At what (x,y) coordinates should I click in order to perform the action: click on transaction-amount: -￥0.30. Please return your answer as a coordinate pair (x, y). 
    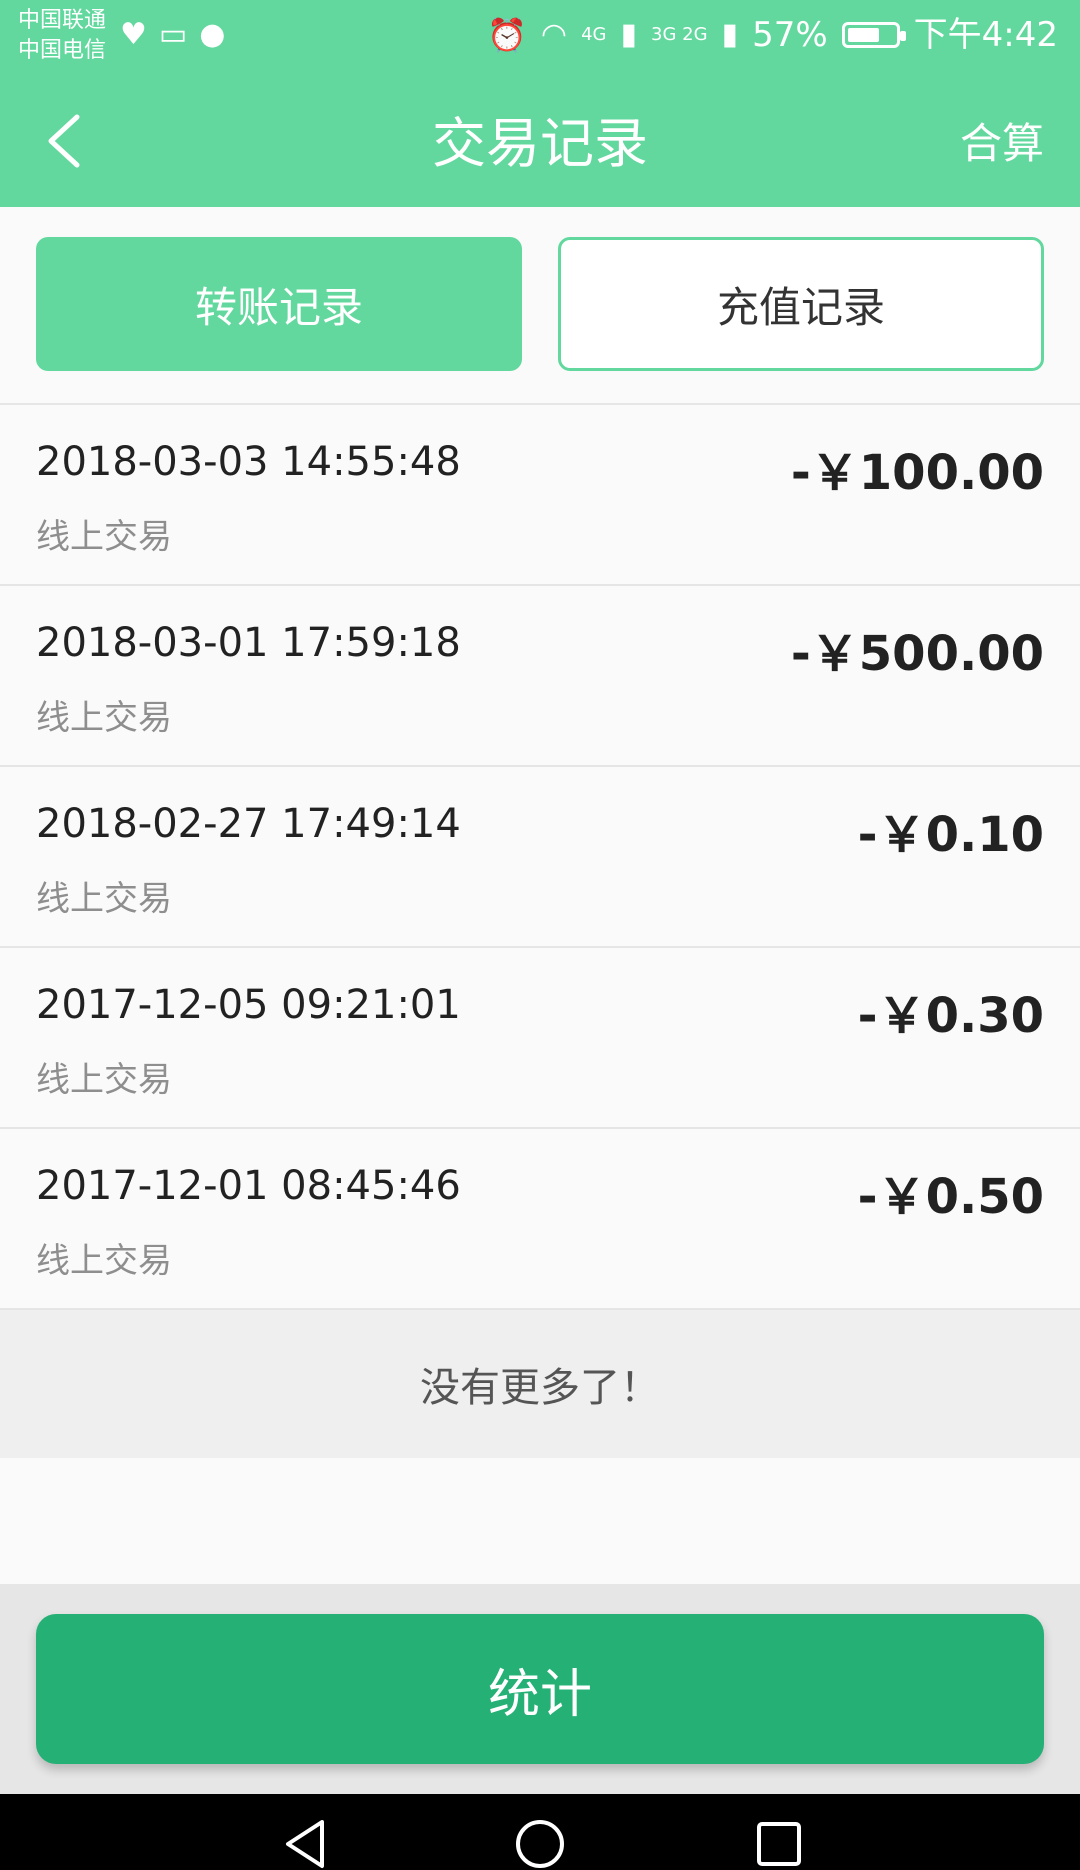
    Looking at the image, I should click on (950, 1016).